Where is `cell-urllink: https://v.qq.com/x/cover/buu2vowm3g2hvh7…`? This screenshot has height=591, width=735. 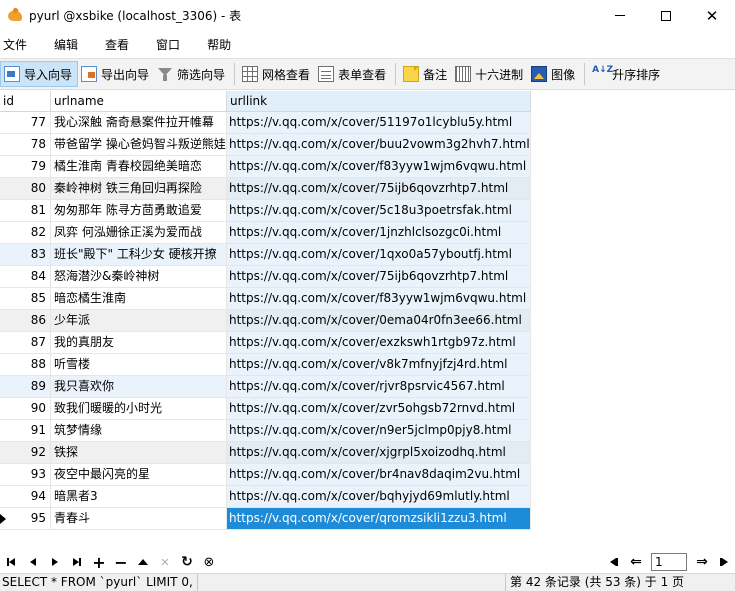 cell-urllink: https://v.qq.com/x/cover/buu2vowm3g2hvh7… is located at coordinates (379, 145).